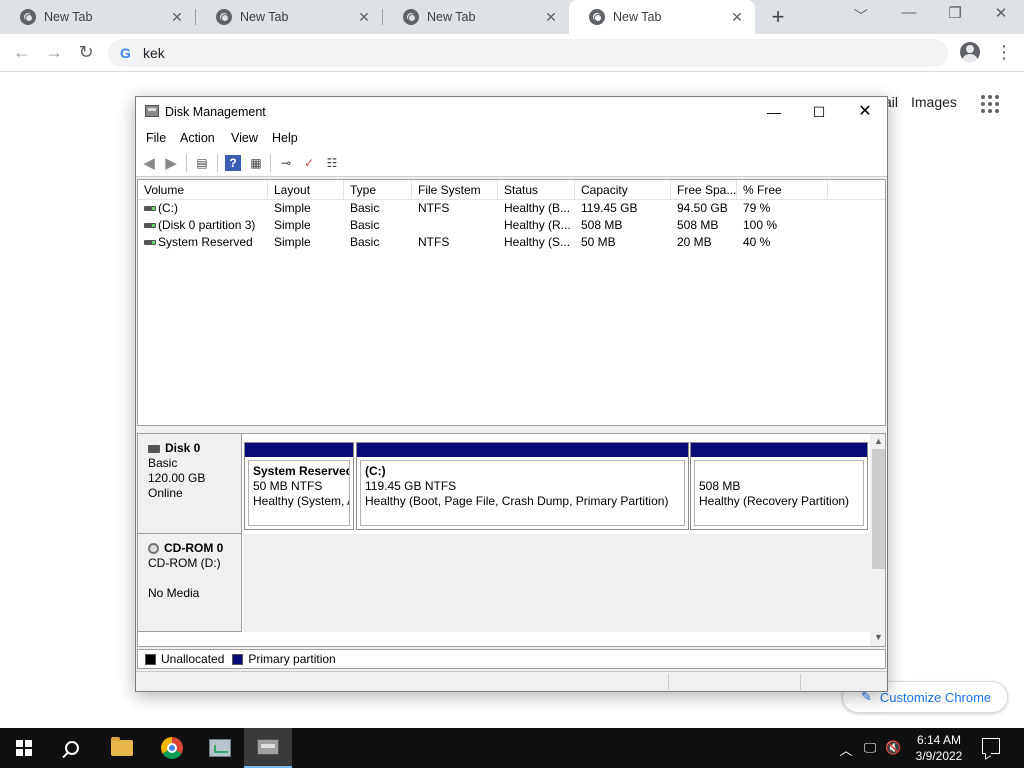  I want to click on status-separator, so click(668, 682).